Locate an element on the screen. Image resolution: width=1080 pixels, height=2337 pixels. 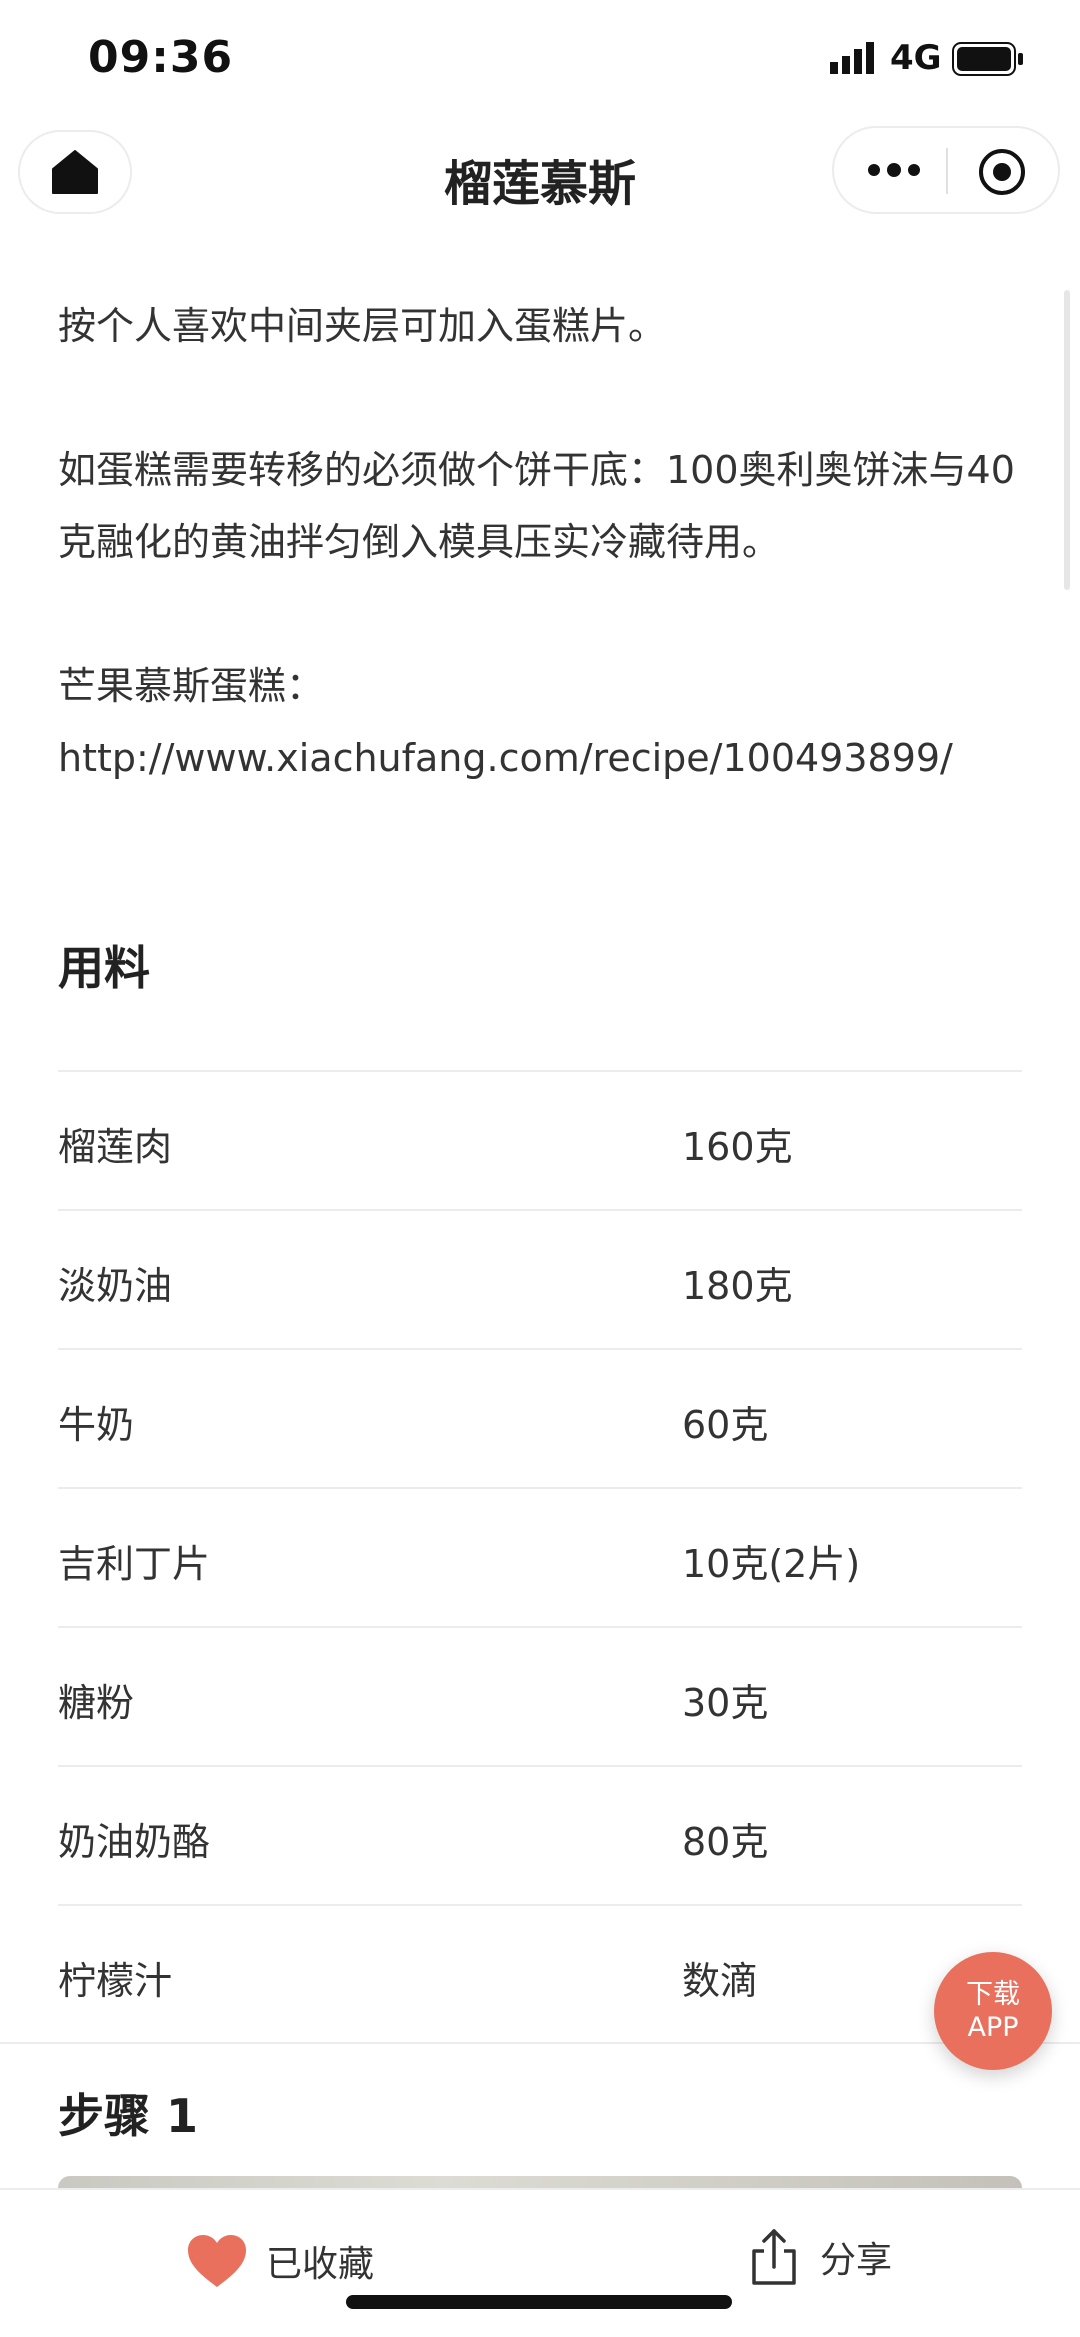
page-title: 榴莲慕斯 is located at coordinates (539, 184).